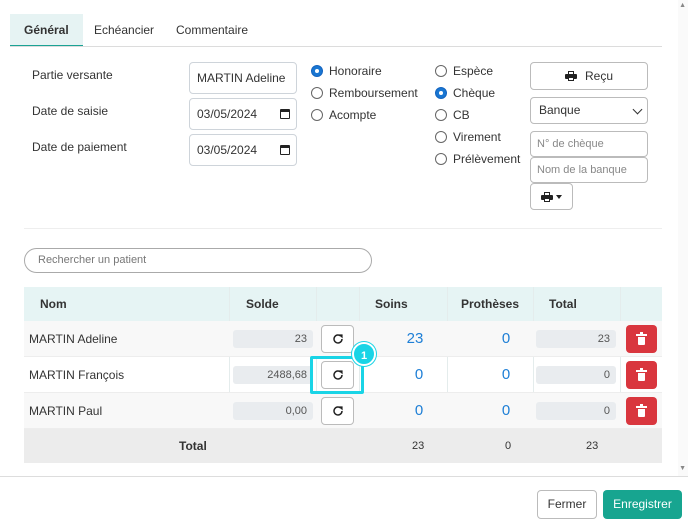 The height and width of the screenshot is (524, 688). Describe the element at coordinates (73, 339) in the screenshot. I see `patient-name: MARTIN Adeline` at that location.